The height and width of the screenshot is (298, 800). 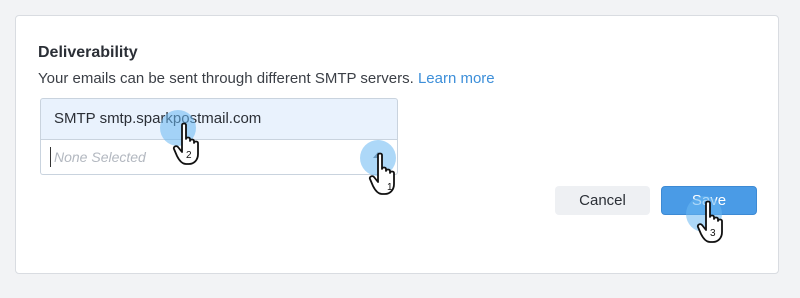 I want to click on learn-more-link: Learn more, so click(x=456, y=78).